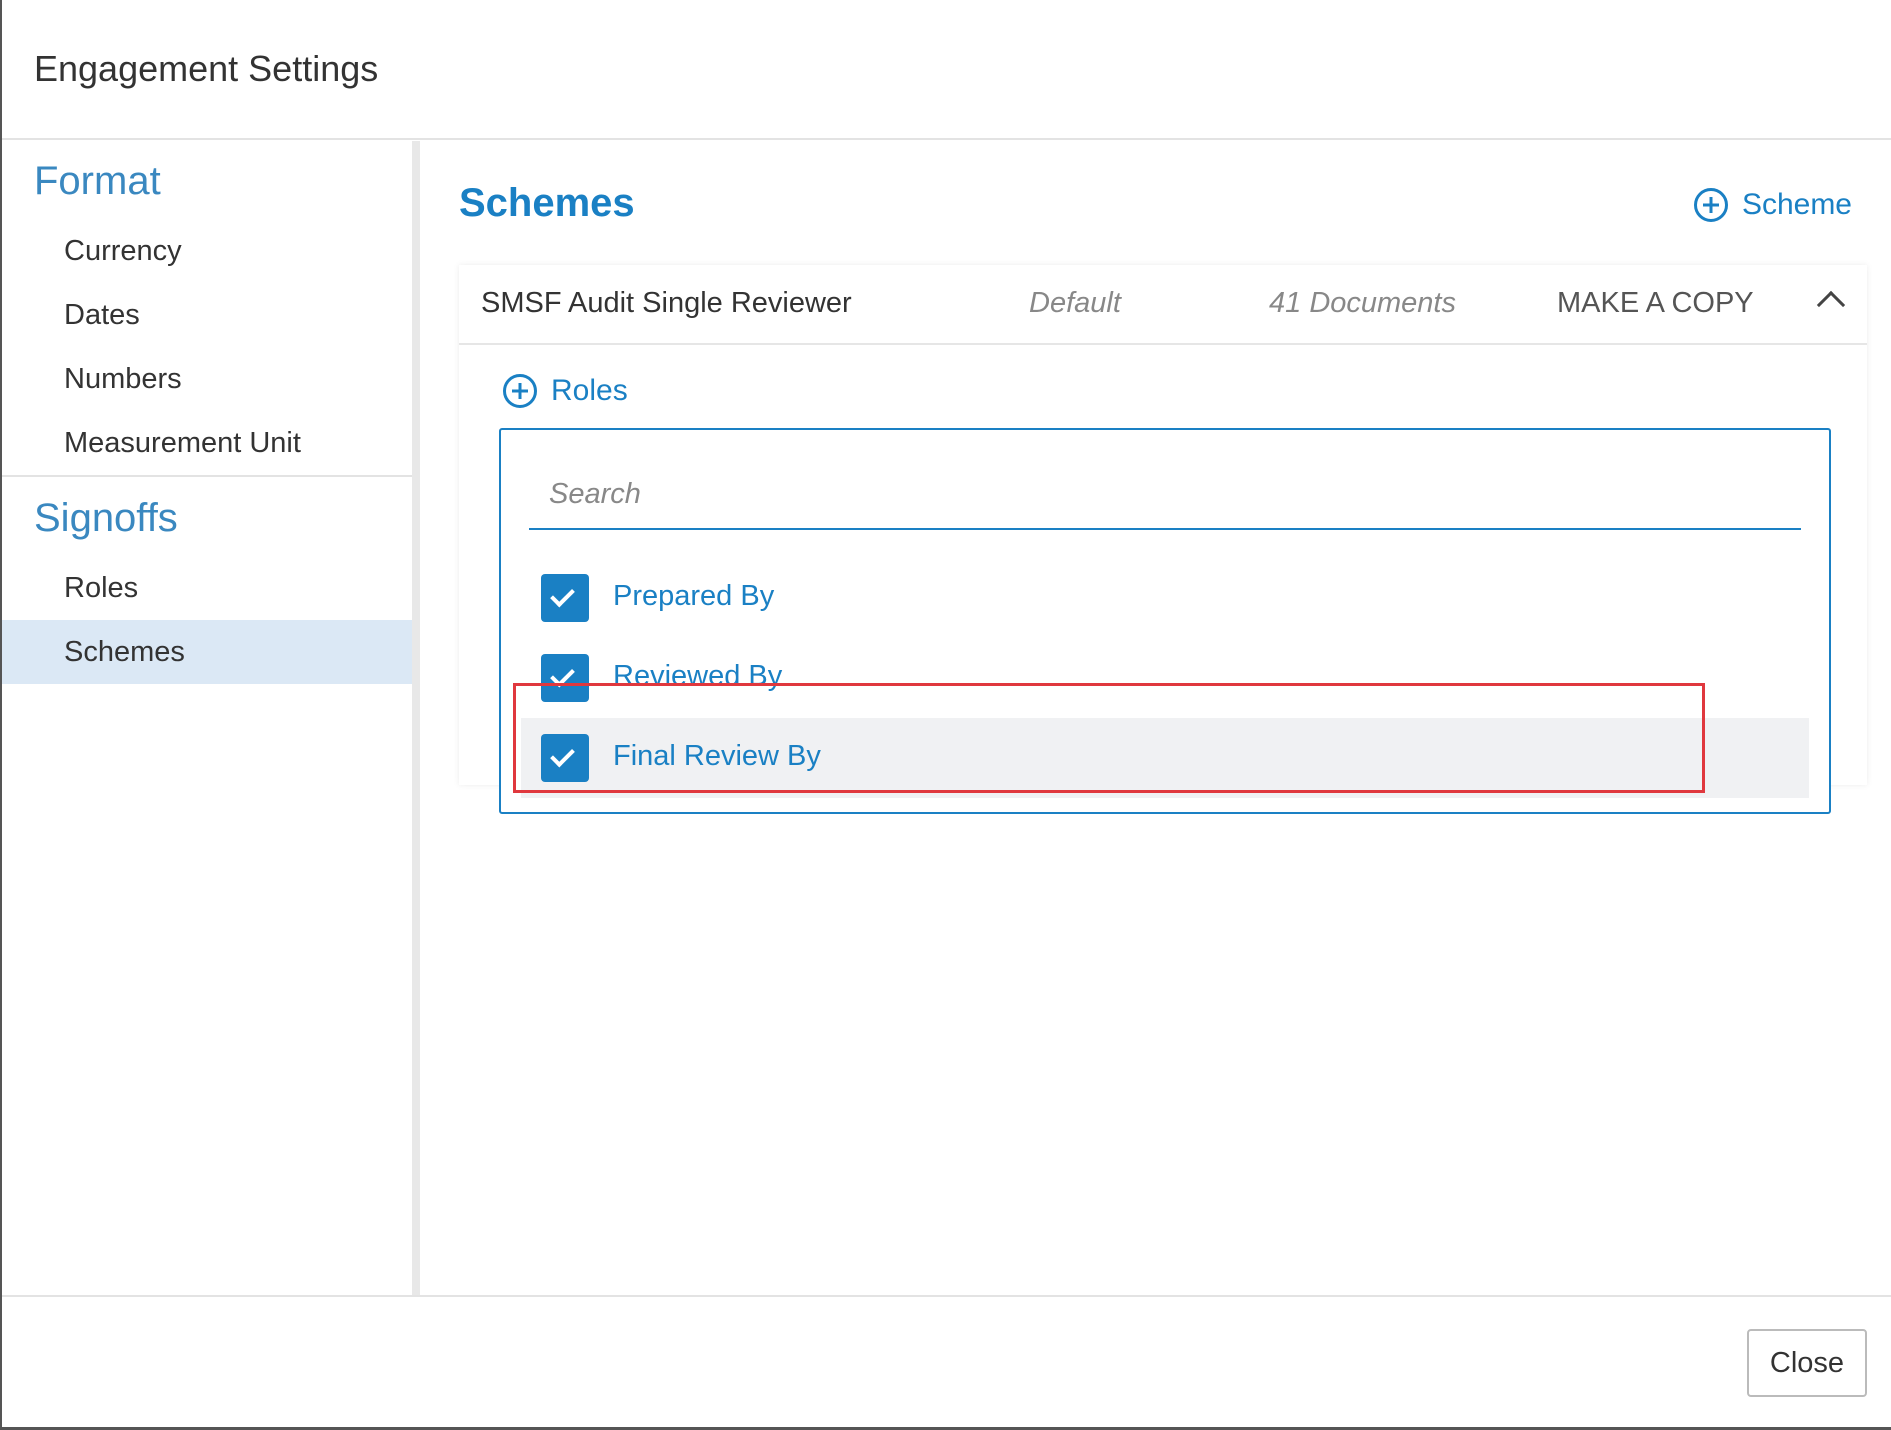 The height and width of the screenshot is (1430, 1891). Describe the element at coordinates (717, 756) in the screenshot. I see `role-label: Final Review By` at that location.